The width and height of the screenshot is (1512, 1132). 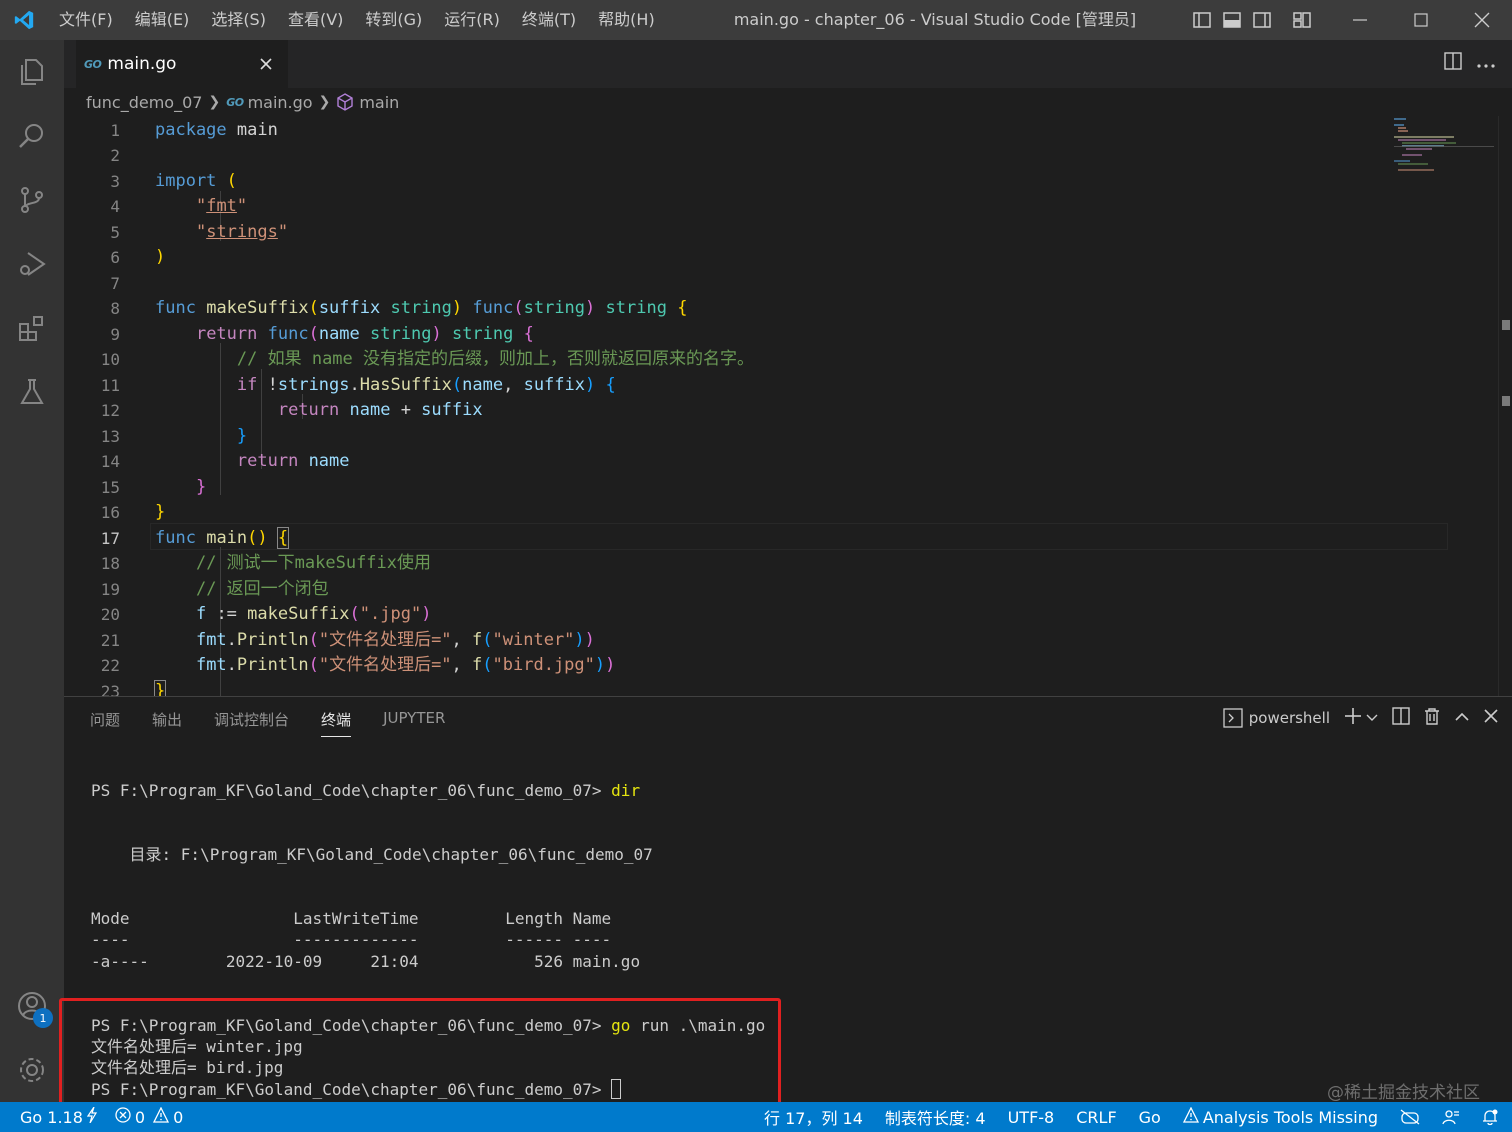 What do you see at coordinates (1453, 63) in the screenshot?
I see `split-editor-icon` at bounding box center [1453, 63].